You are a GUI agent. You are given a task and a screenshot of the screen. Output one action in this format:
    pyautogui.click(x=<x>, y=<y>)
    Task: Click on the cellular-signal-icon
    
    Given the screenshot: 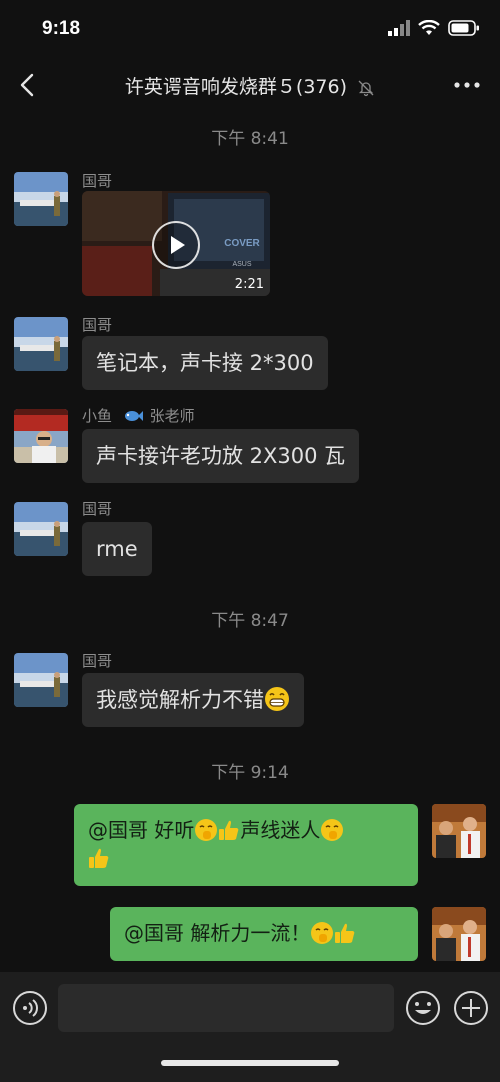 What is the action you would take?
    pyautogui.click(x=399, y=28)
    